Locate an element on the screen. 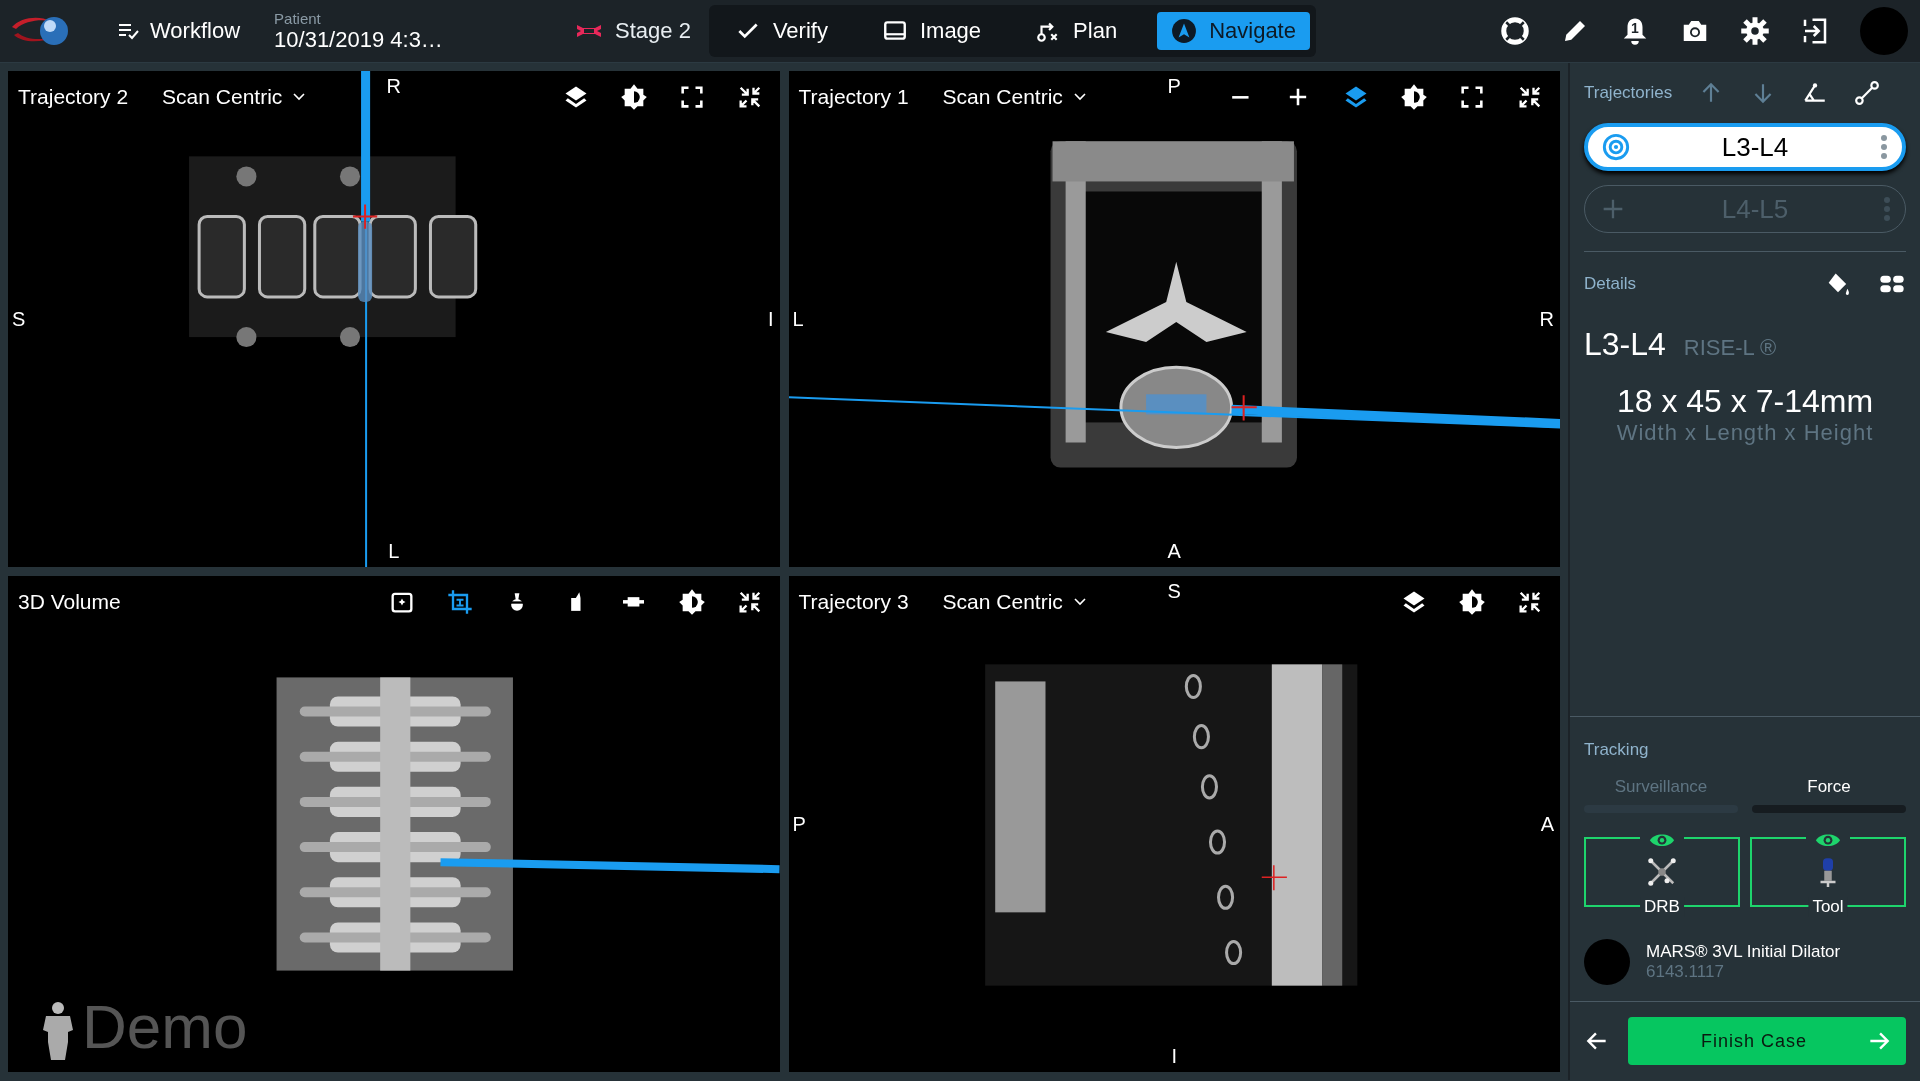 Image resolution: width=1920 pixels, height=1081 pixels. target-icon is located at coordinates (1616, 147).